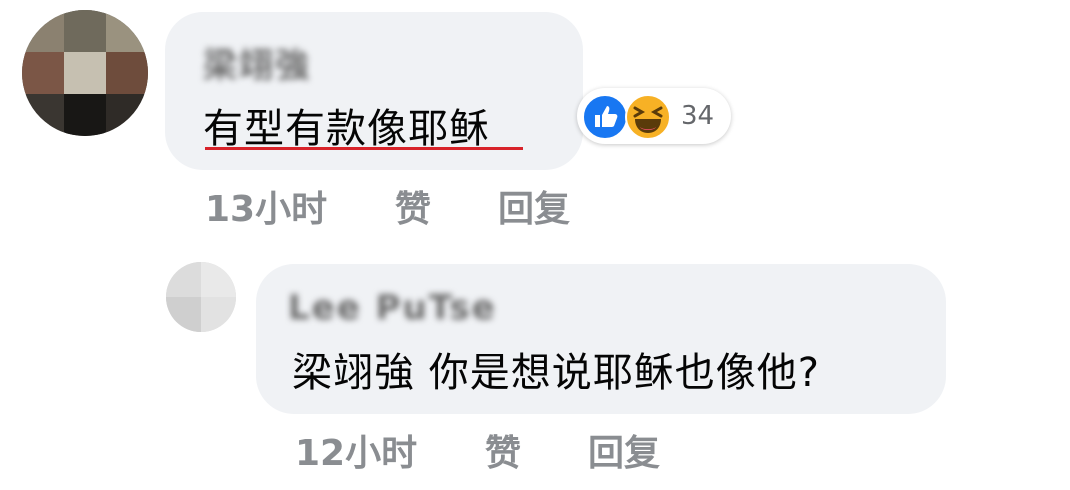  Describe the element at coordinates (534, 206) in the screenshot. I see `reply-button: 回复` at that location.